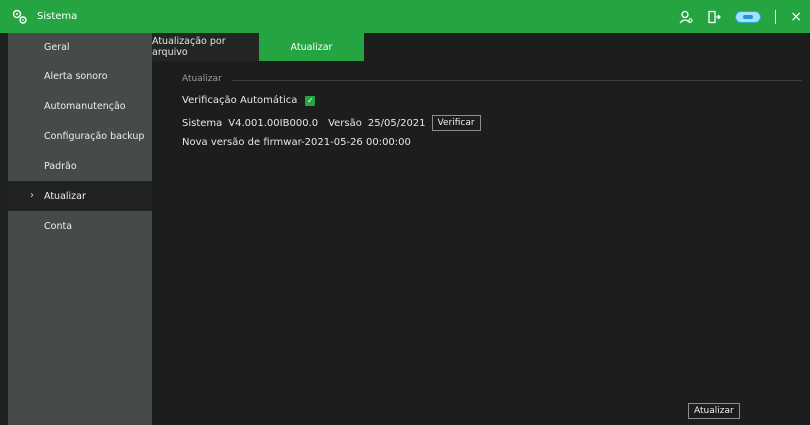 This screenshot has height=425, width=810. Describe the element at coordinates (273, 123) in the screenshot. I see `system-version-value: V4.001.00IB000.0` at that location.